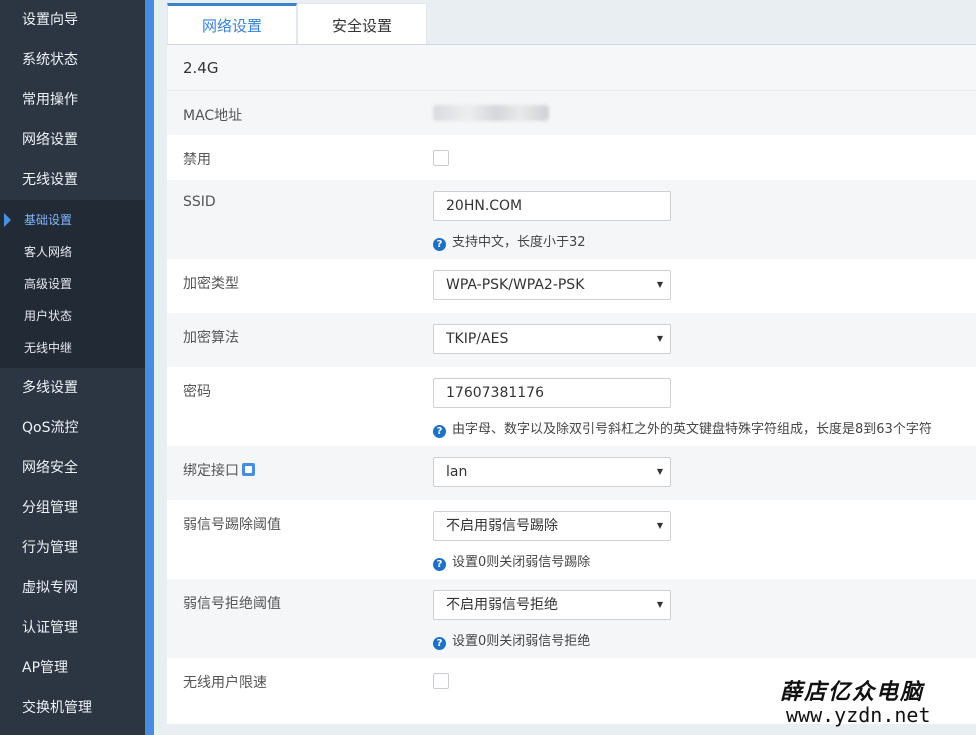 The height and width of the screenshot is (735, 976). Describe the element at coordinates (502, 526) in the screenshot. I see `weak-kick-value: 不启用弱信号踢除` at that location.